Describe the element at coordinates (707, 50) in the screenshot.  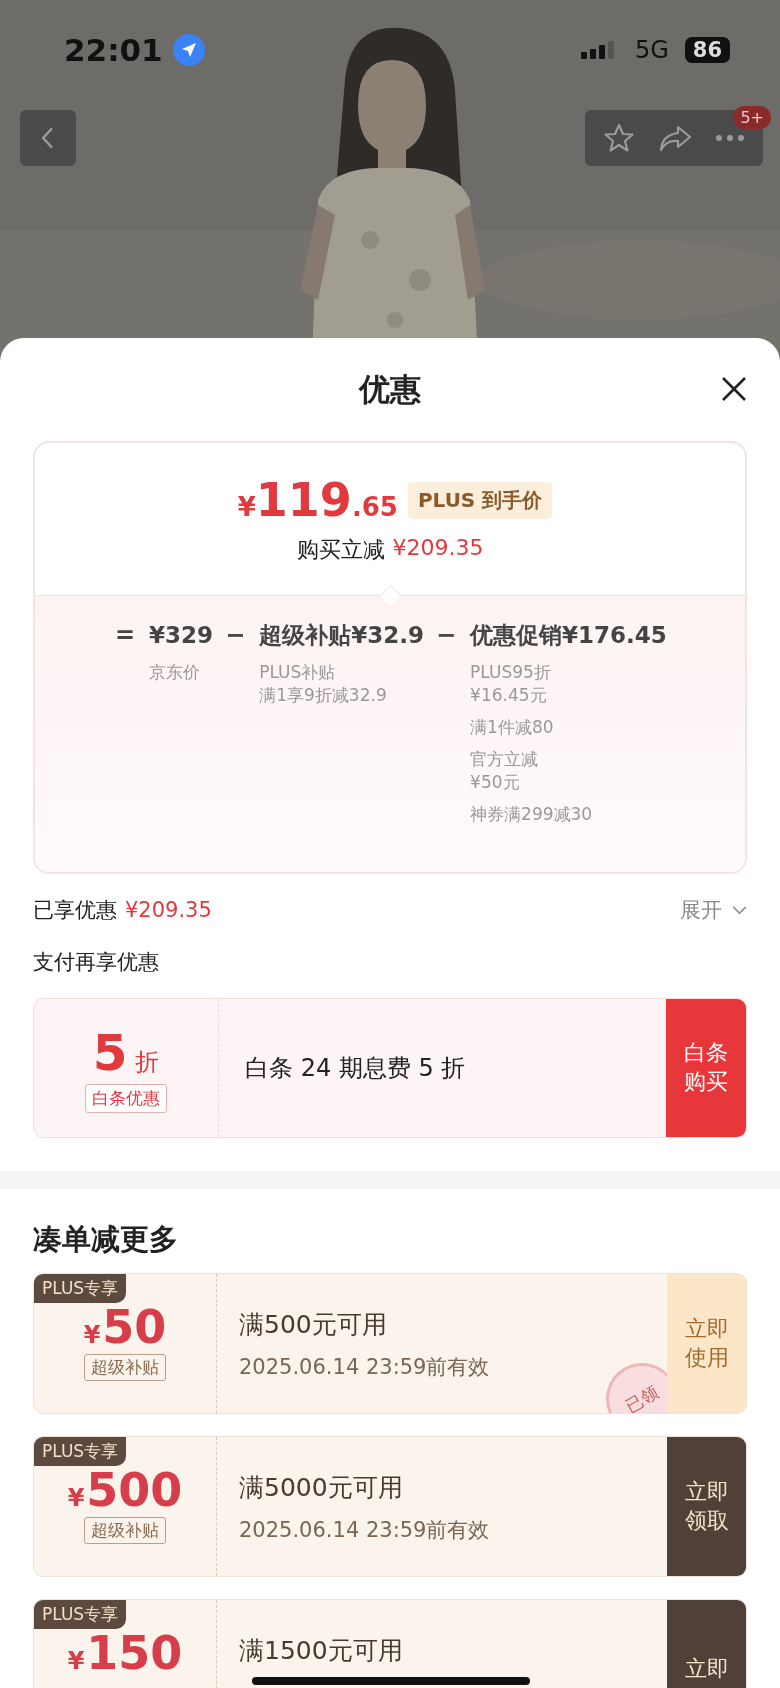
I see `battery-indicator: 86` at that location.